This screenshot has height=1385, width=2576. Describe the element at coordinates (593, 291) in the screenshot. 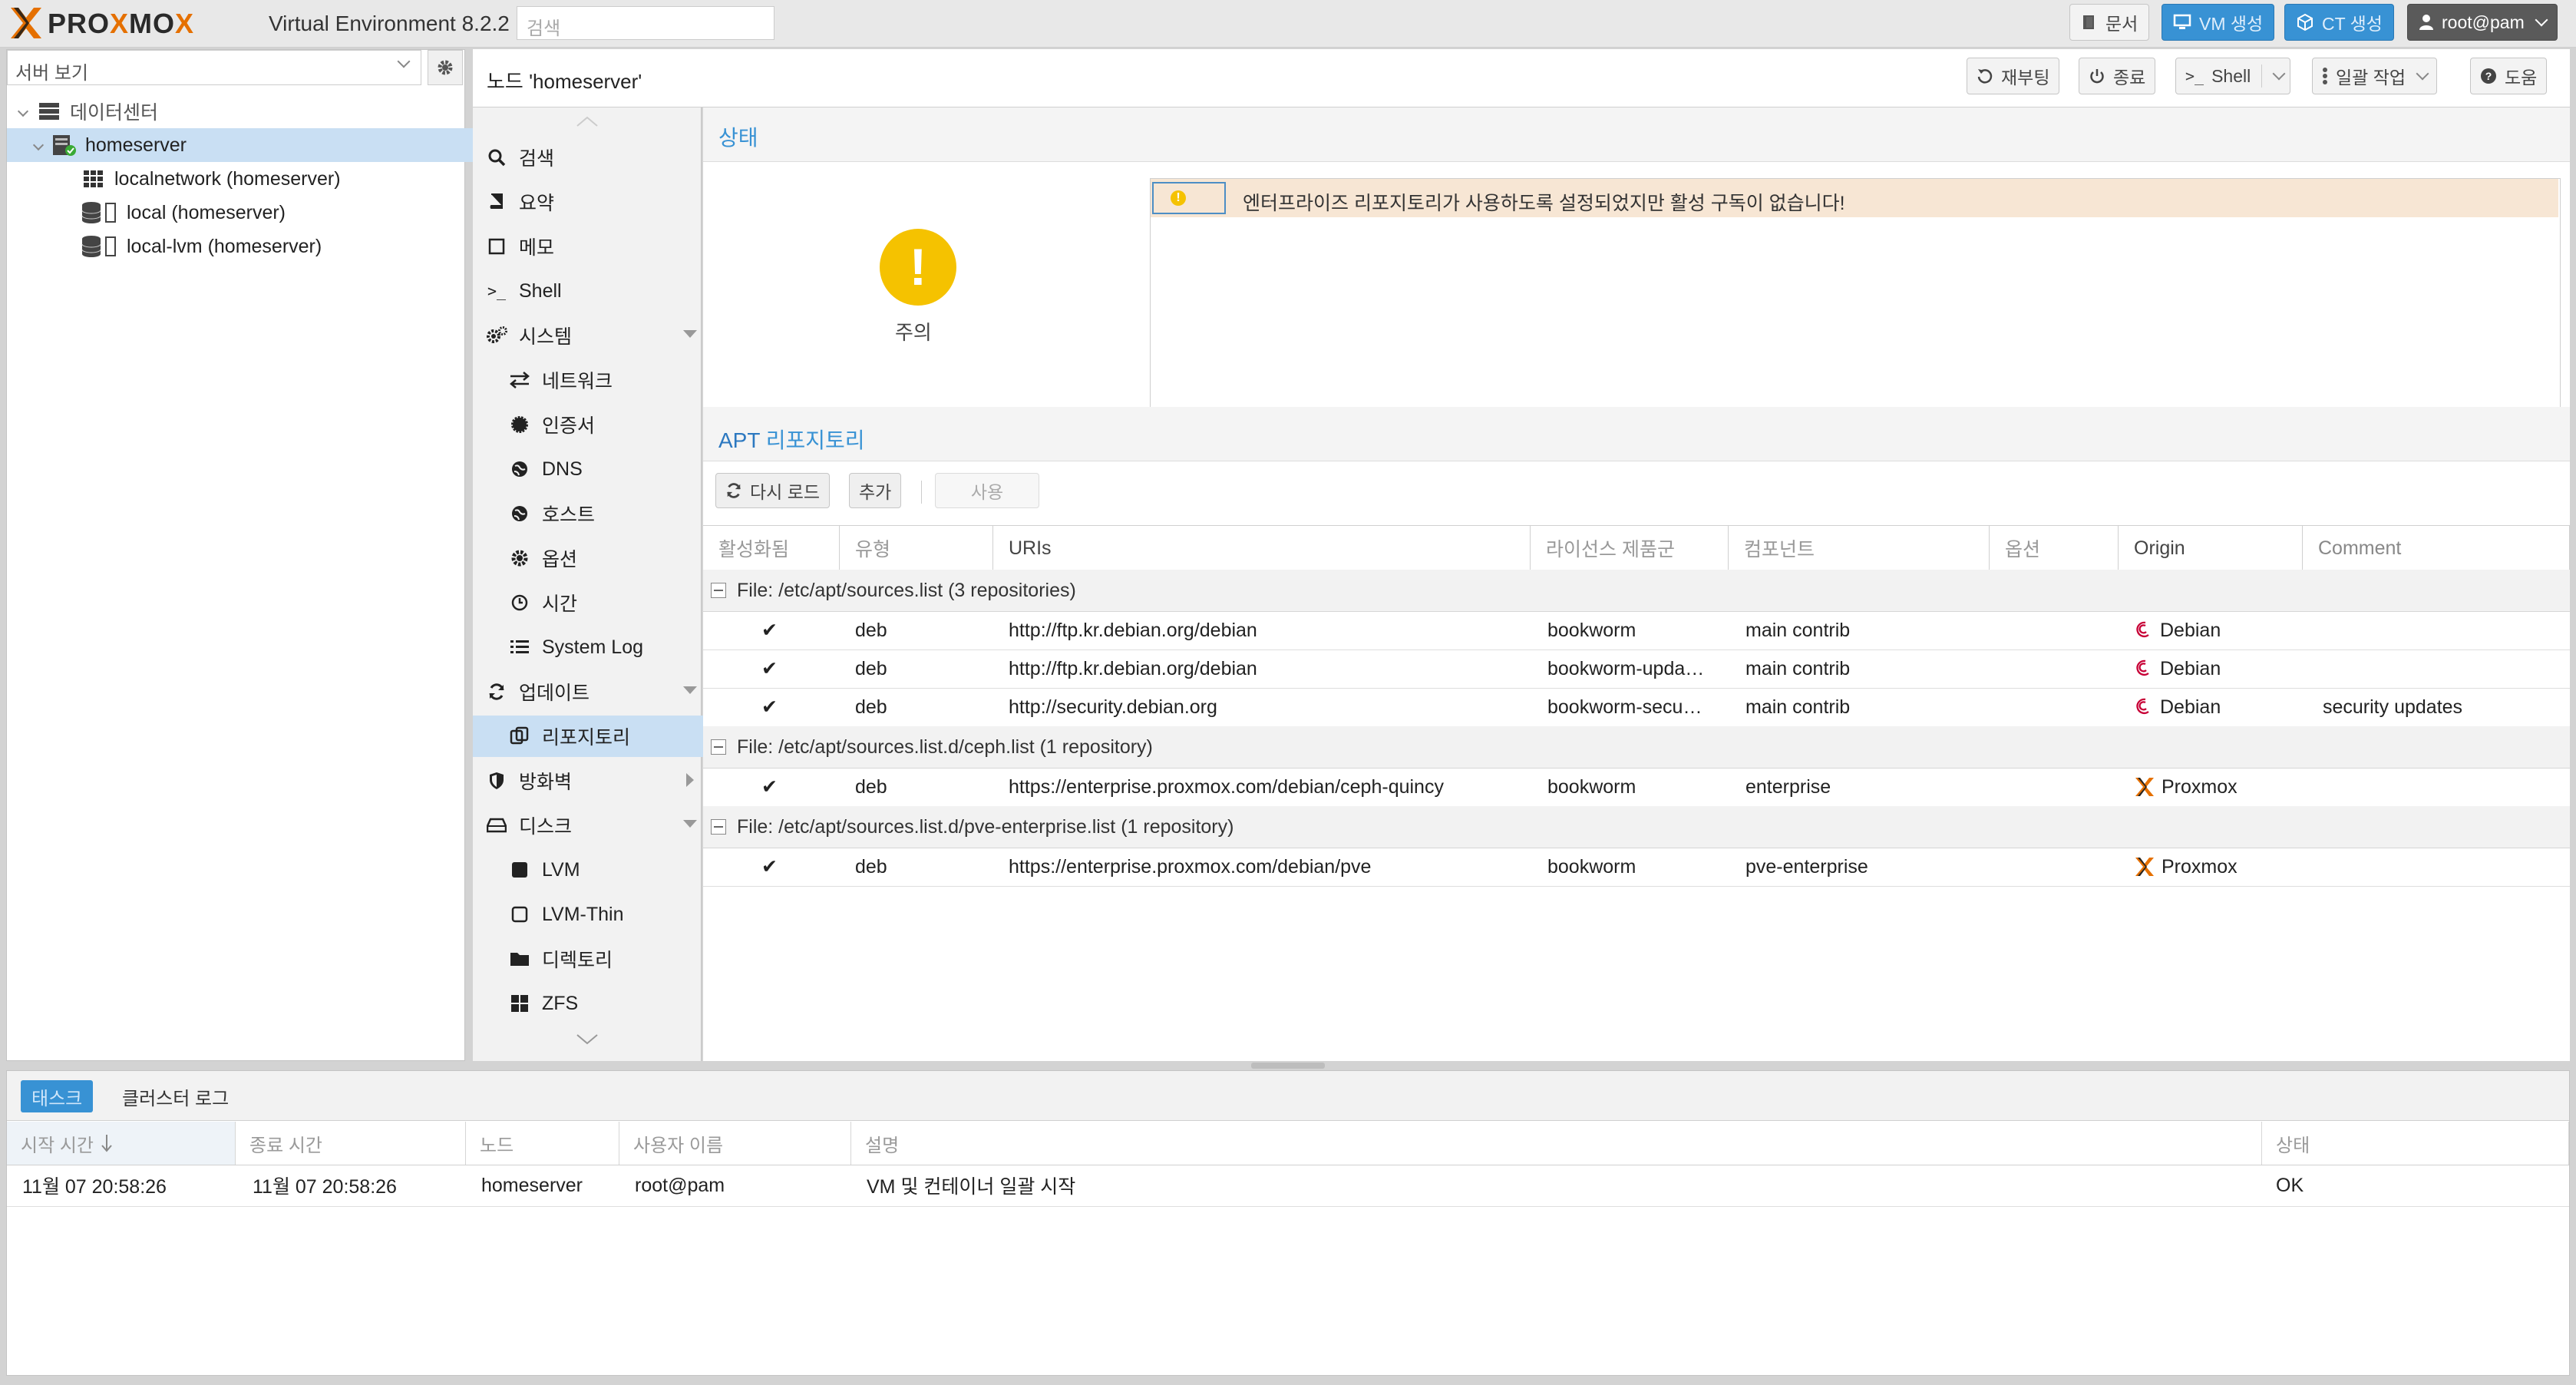

I see `nav-item-shell: >_ Shell` at that location.